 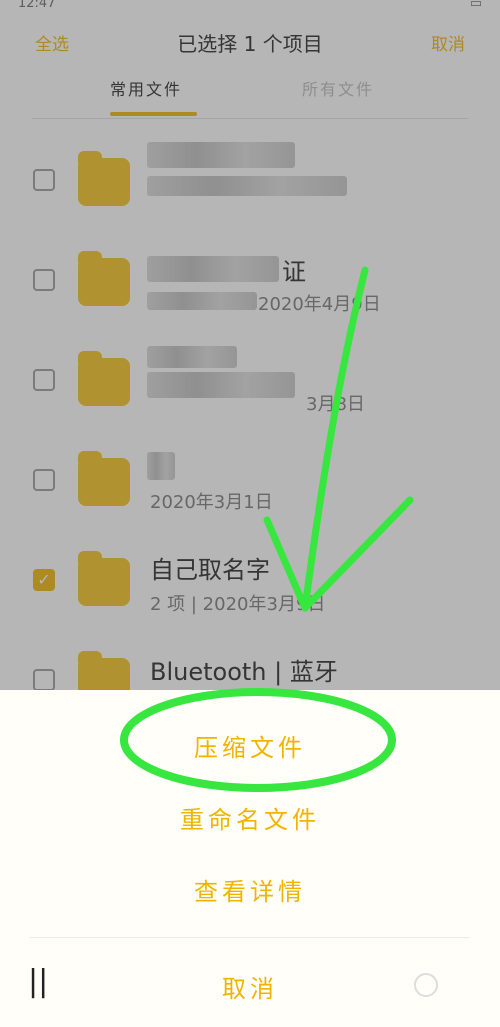 What do you see at coordinates (250, 745) in the screenshot?
I see `compress-file-button: 压缩文件` at bounding box center [250, 745].